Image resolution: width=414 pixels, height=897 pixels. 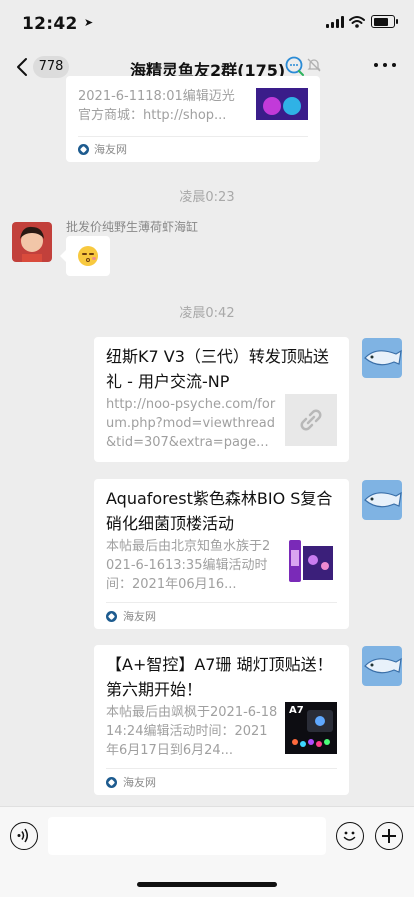 I want to click on card-title: 【A+智控】A7珊 瑚灯顶贴送！第六期开始！, so click(x=219, y=677).